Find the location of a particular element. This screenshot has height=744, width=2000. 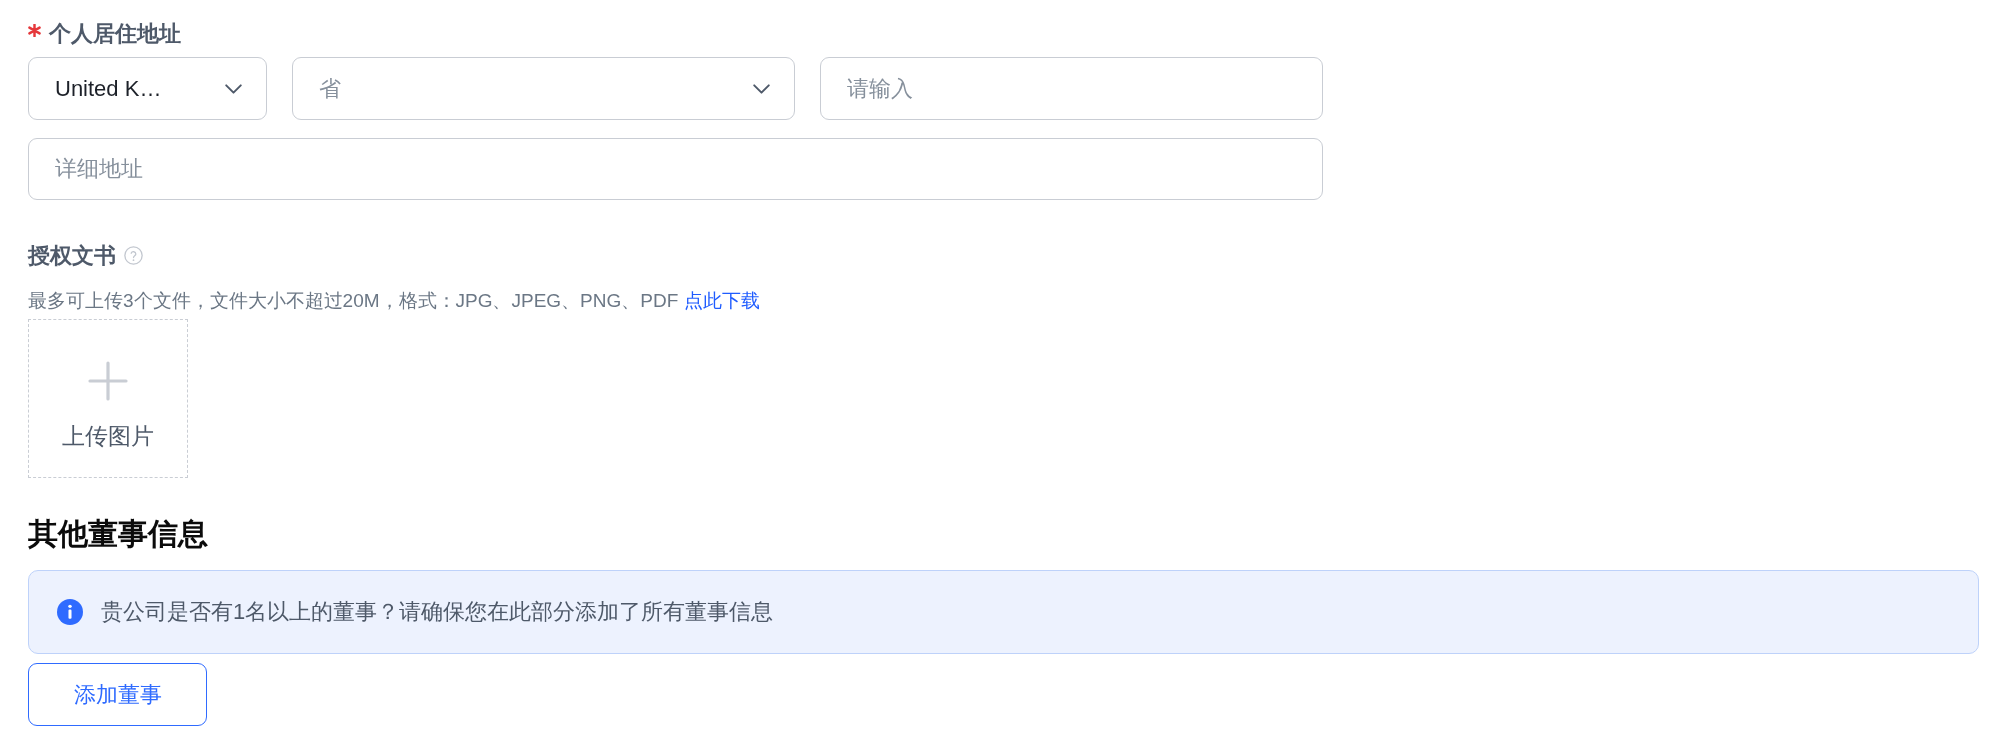

upload-image-button: 上传图片 is located at coordinates (108, 398).